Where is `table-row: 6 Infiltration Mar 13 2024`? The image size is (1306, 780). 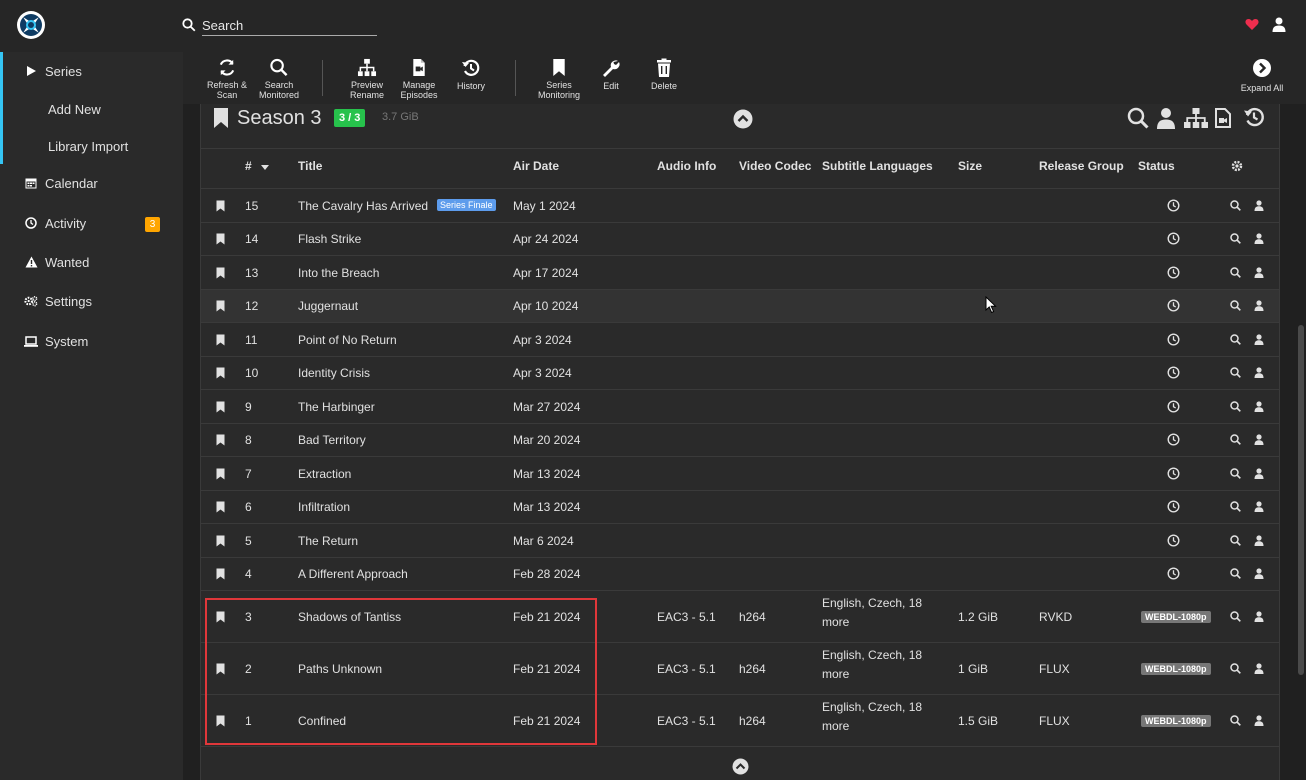
table-row: 6 Infiltration Mar 13 2024 is located at coordinates (740, 506).